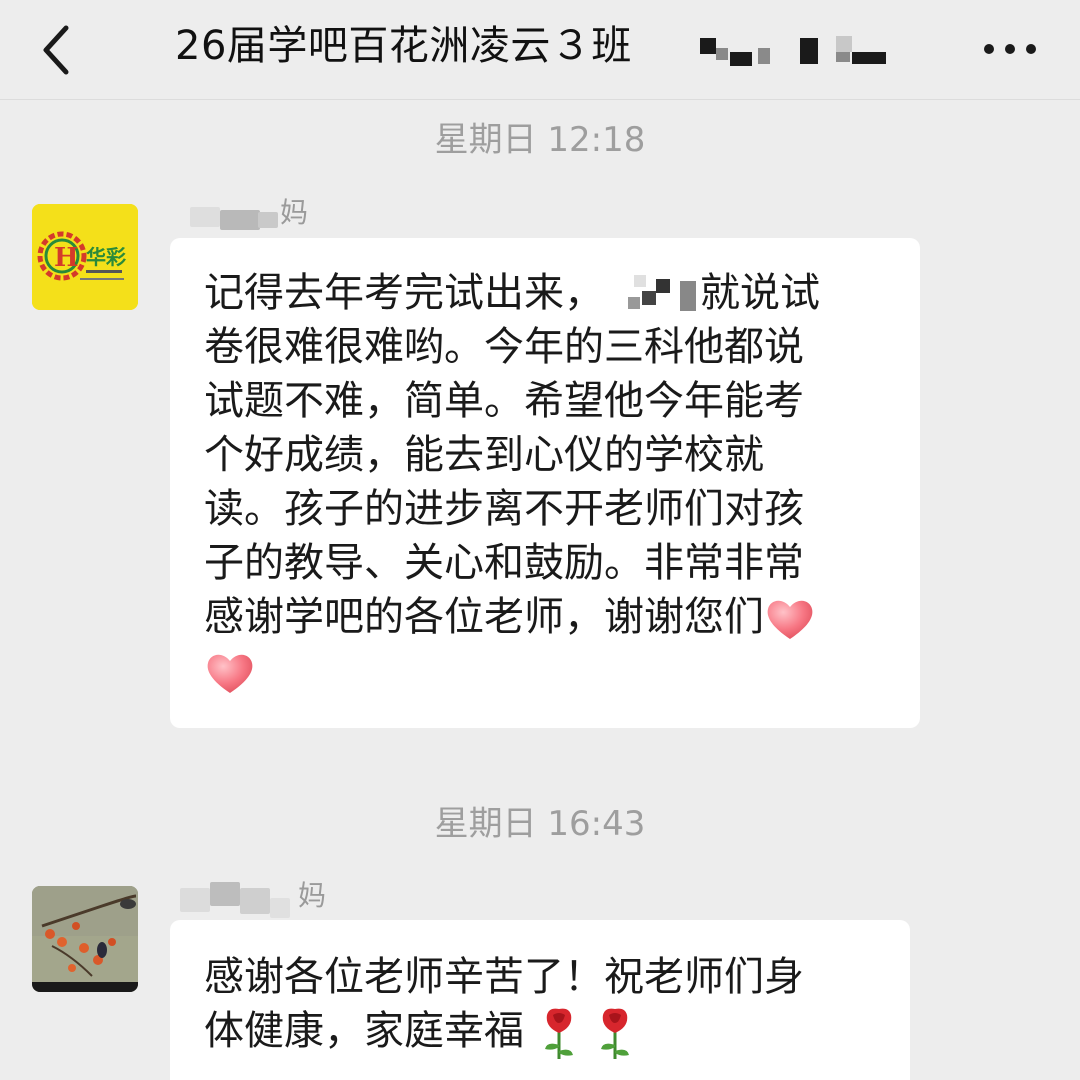  I want to click on persimmon-bird-painting-icon, so click(85, 939).